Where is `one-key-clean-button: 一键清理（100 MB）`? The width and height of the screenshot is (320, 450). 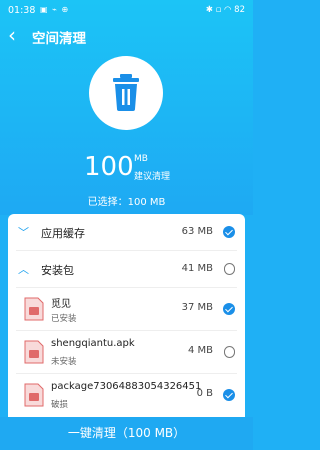
one-key-clean-button: 一键清理（100 MB） is located at coordinates (126, 433).